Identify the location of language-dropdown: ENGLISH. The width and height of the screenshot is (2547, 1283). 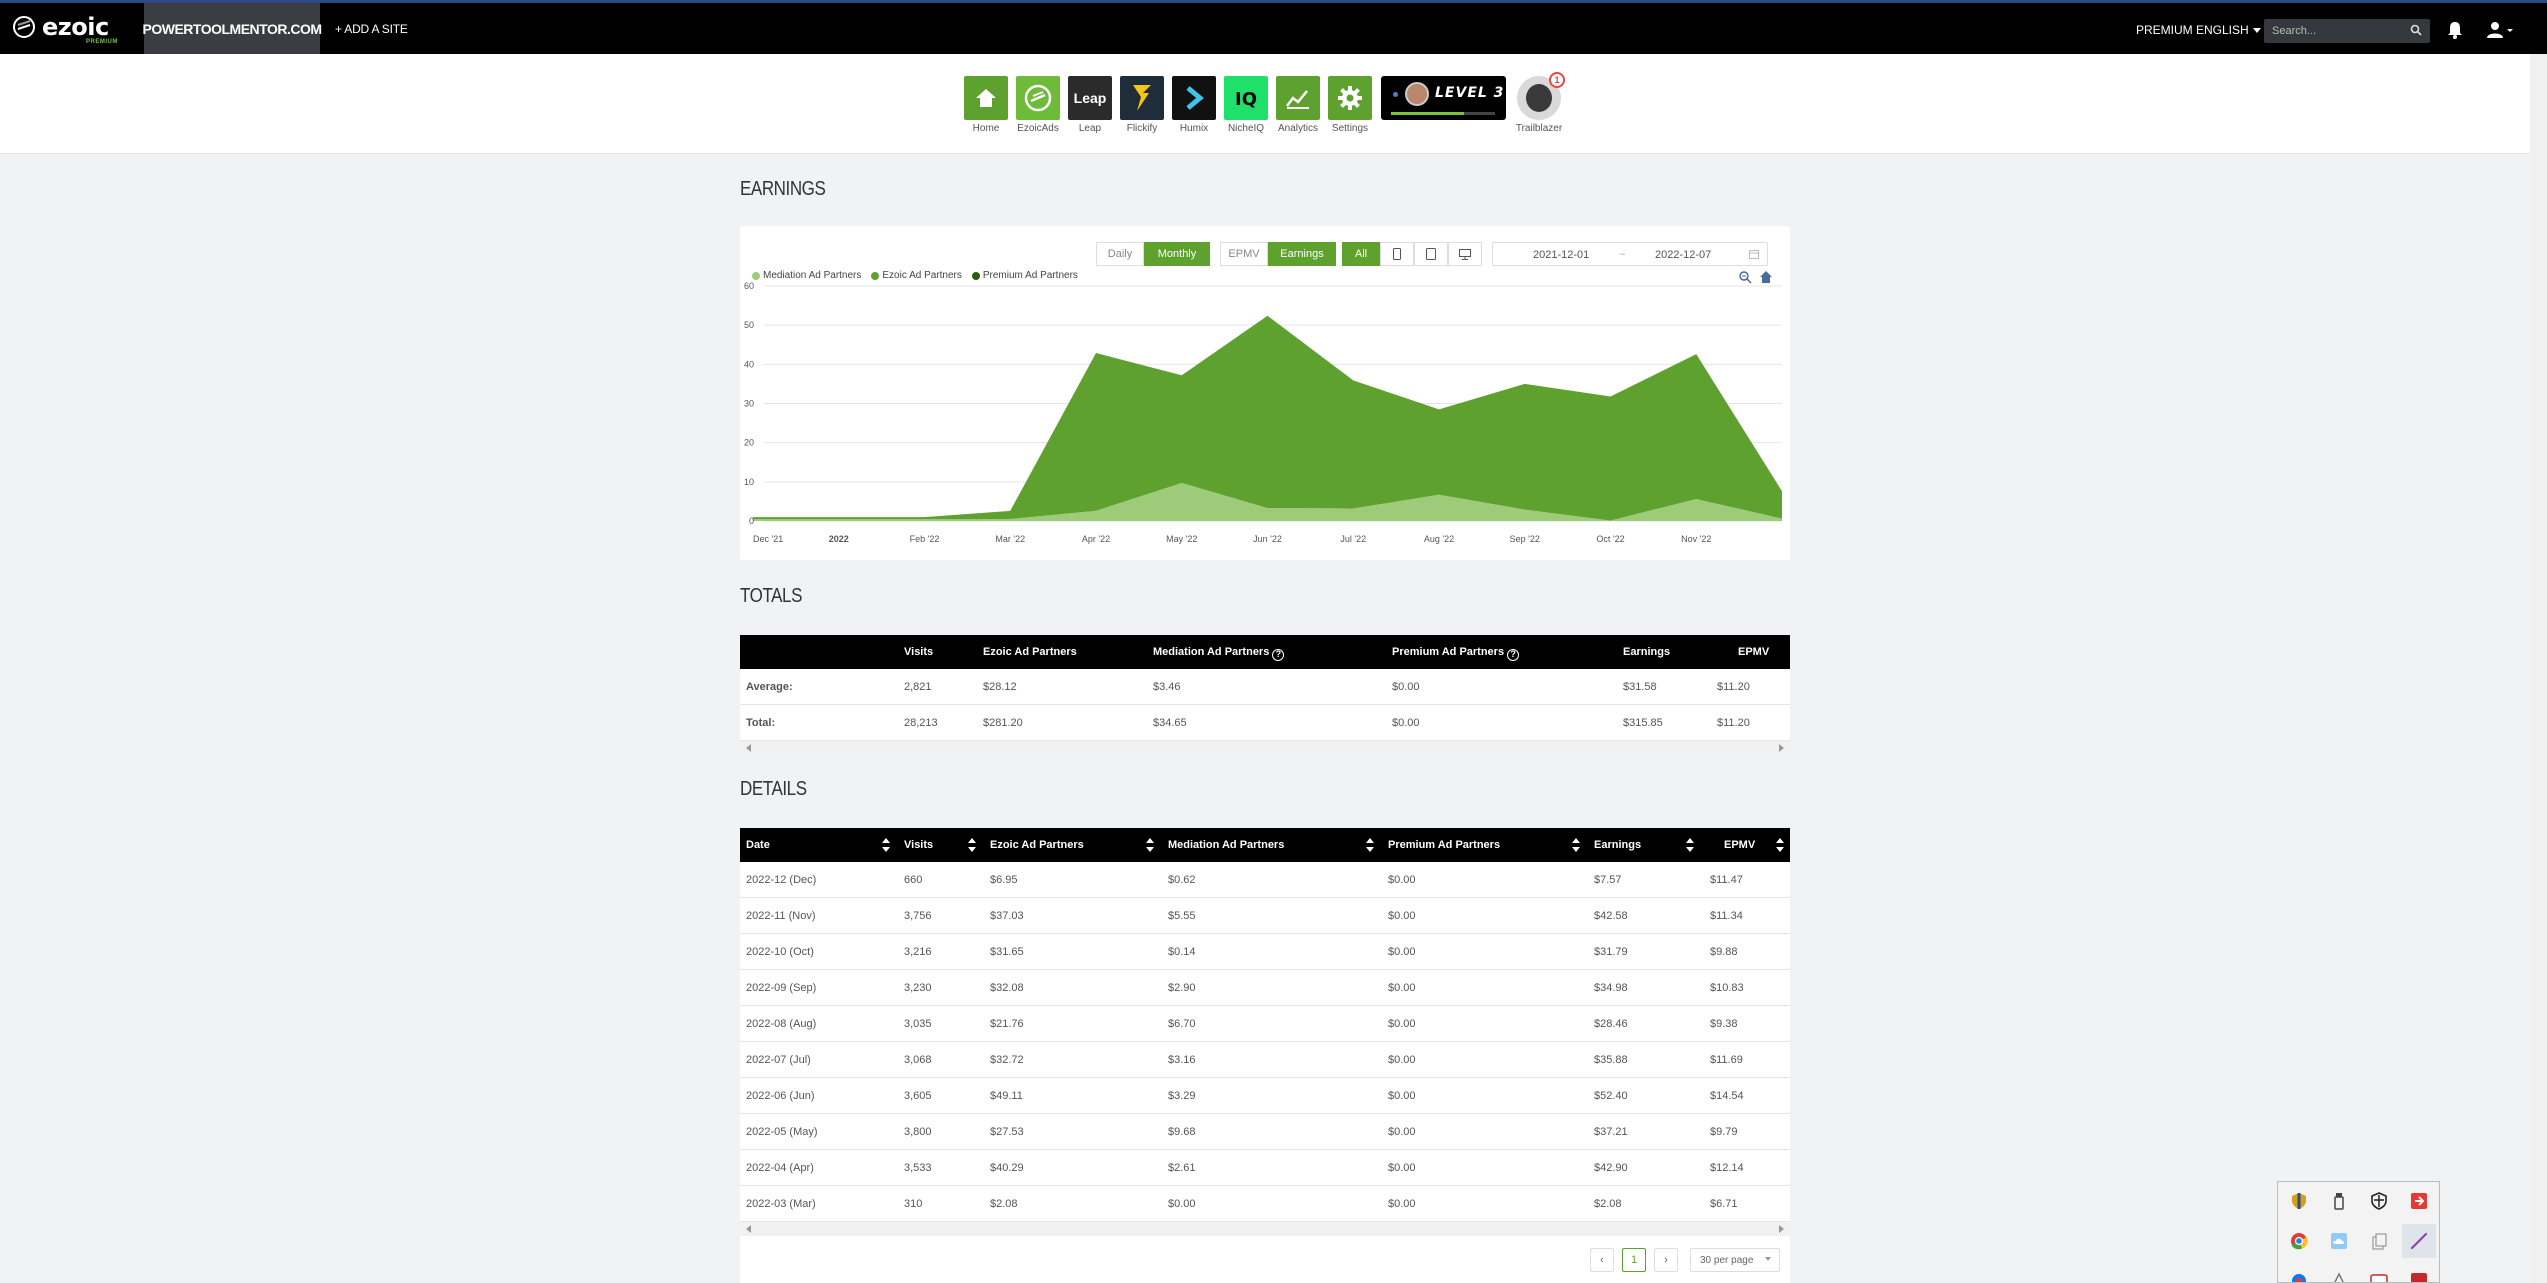
(2228, 30).